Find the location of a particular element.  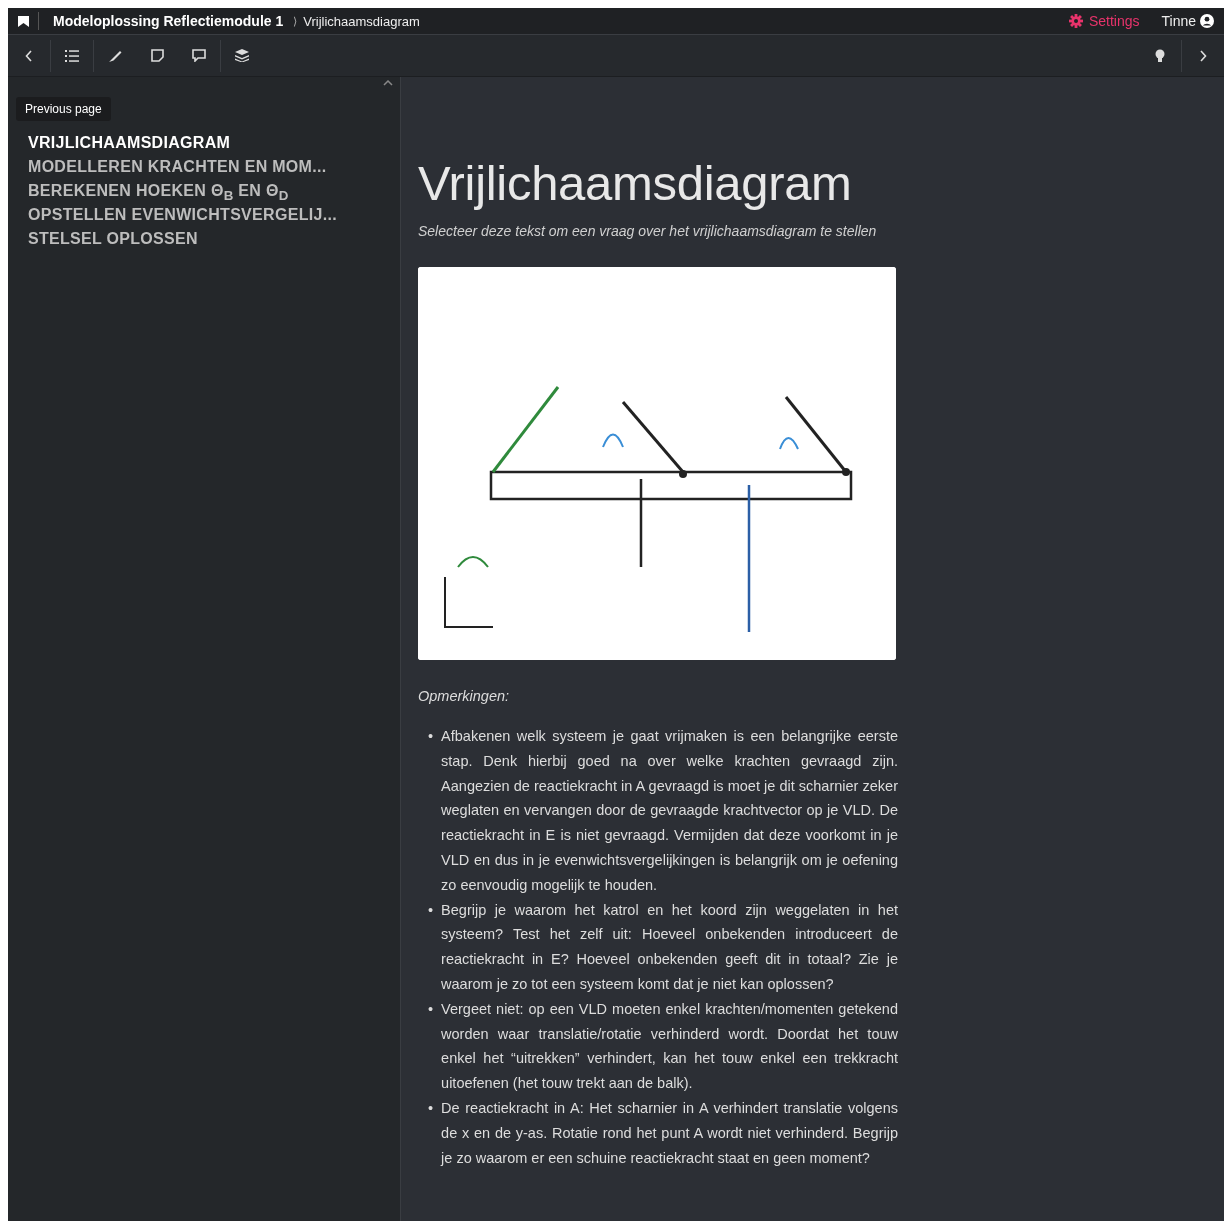

settings-button: Settings is located at coordinates (1104, 21).